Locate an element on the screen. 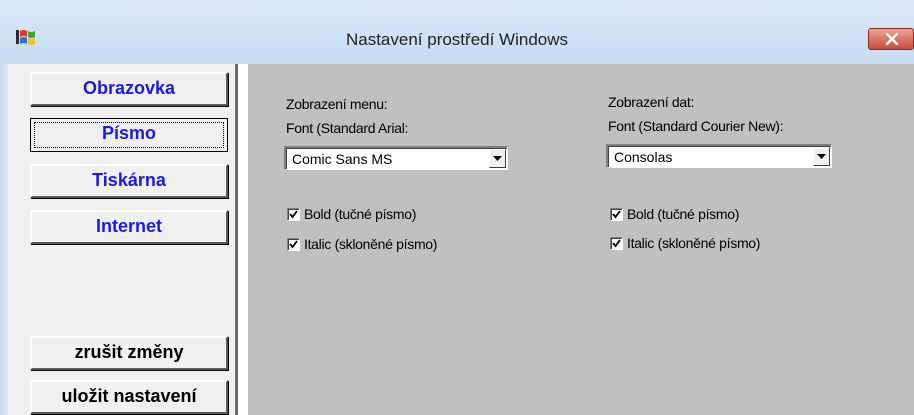  close-button is located at coordinates (891, 39).